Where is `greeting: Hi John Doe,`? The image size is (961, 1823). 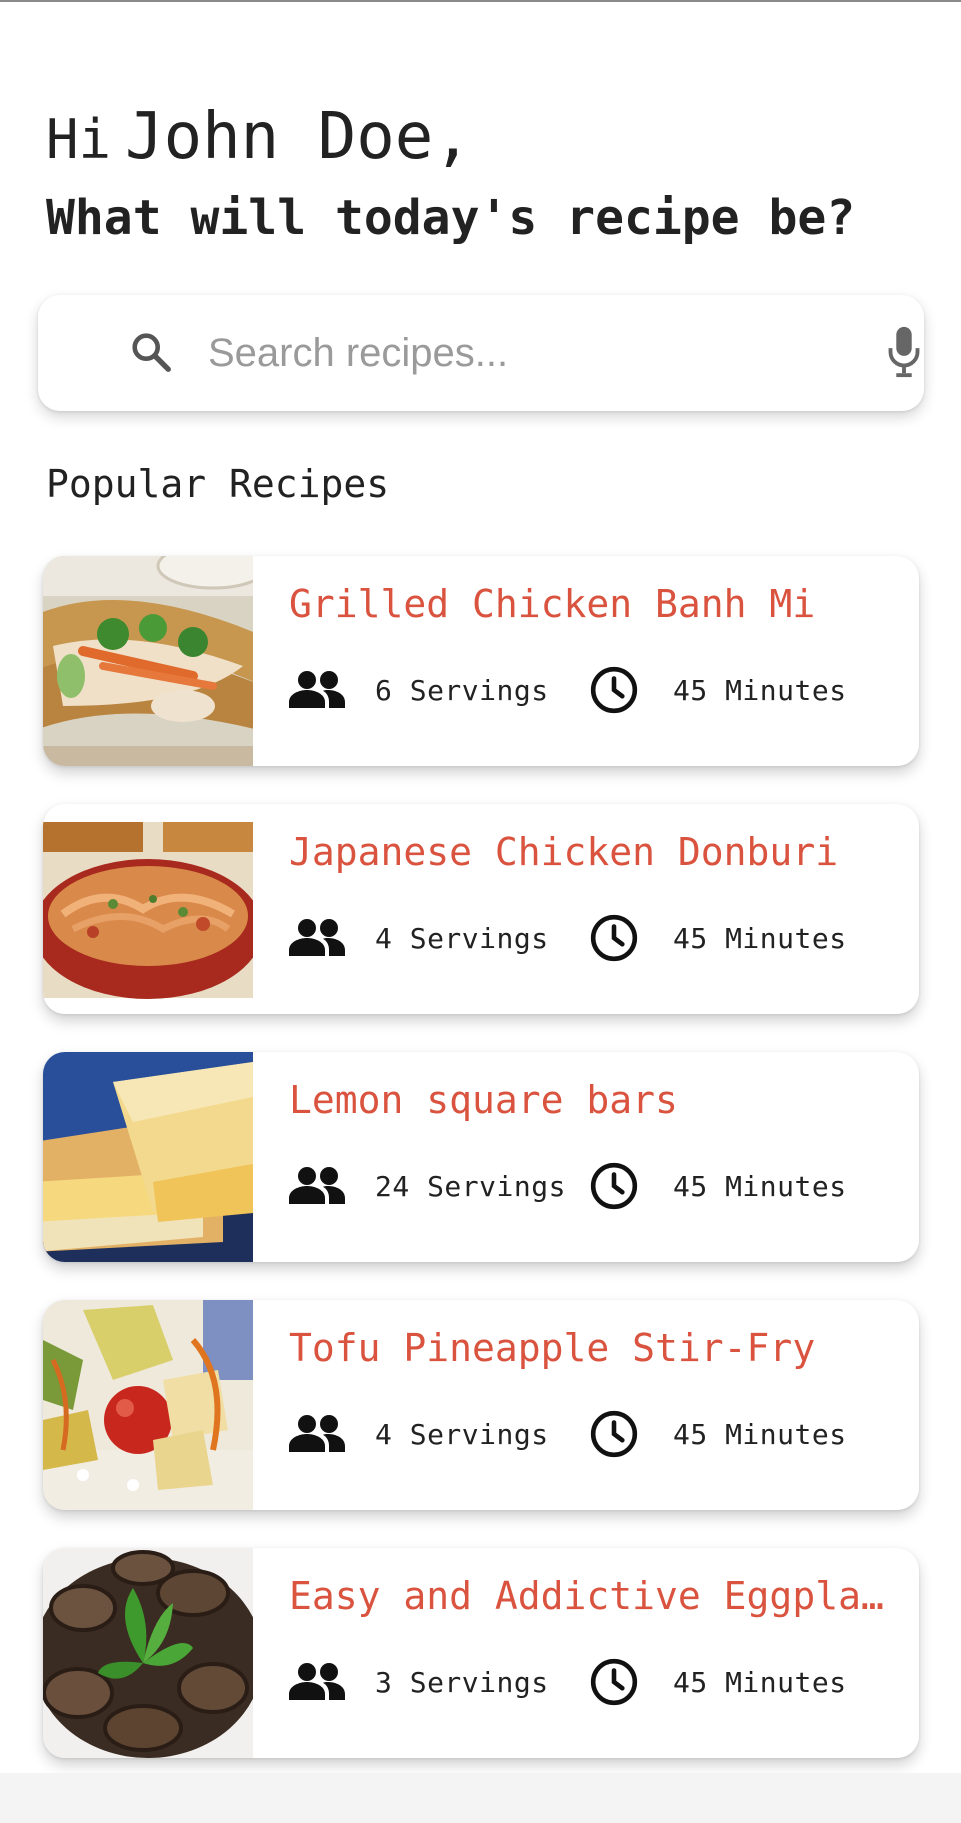 greeting: Hi John Doe, is located at coordinates (259, 137).